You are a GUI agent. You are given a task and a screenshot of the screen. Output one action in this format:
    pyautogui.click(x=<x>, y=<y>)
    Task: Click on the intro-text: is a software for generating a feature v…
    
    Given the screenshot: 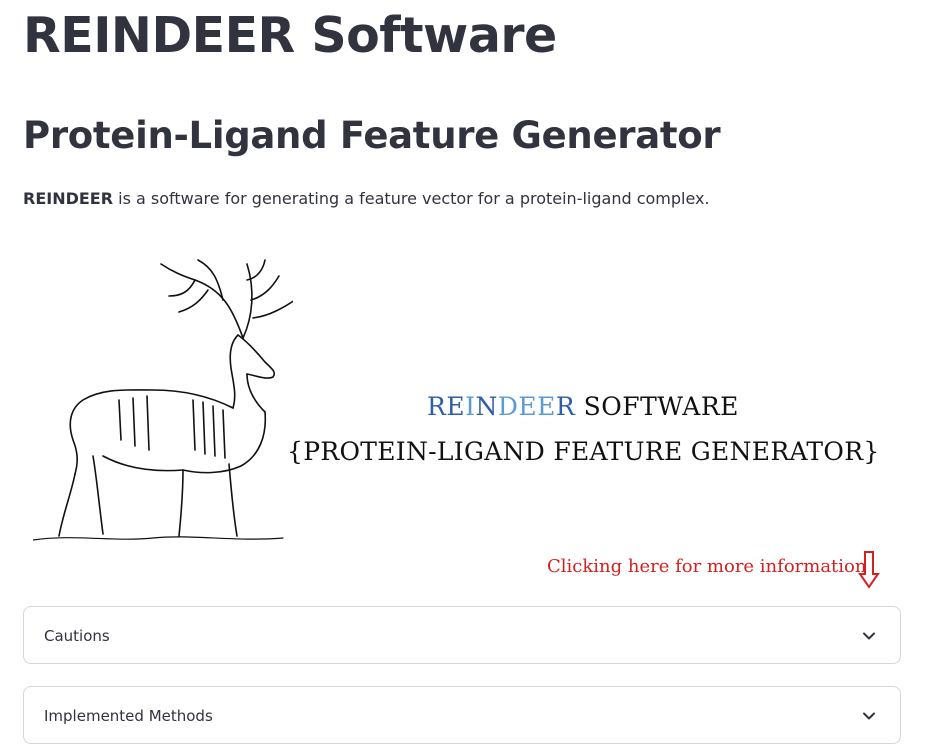 What is the action you would take?
    pyautogui.click(x=411, y=198)
    